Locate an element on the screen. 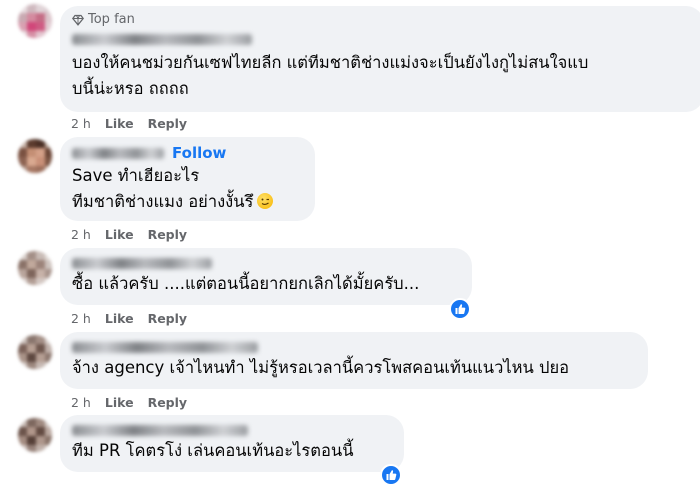 The height and width of the screenshot is (486, 700). comment-bubble: ทีม PR โคตรโง่ เล่นคอนเท้นอะไรตอนนี้ is located at coordinates (232, 443).